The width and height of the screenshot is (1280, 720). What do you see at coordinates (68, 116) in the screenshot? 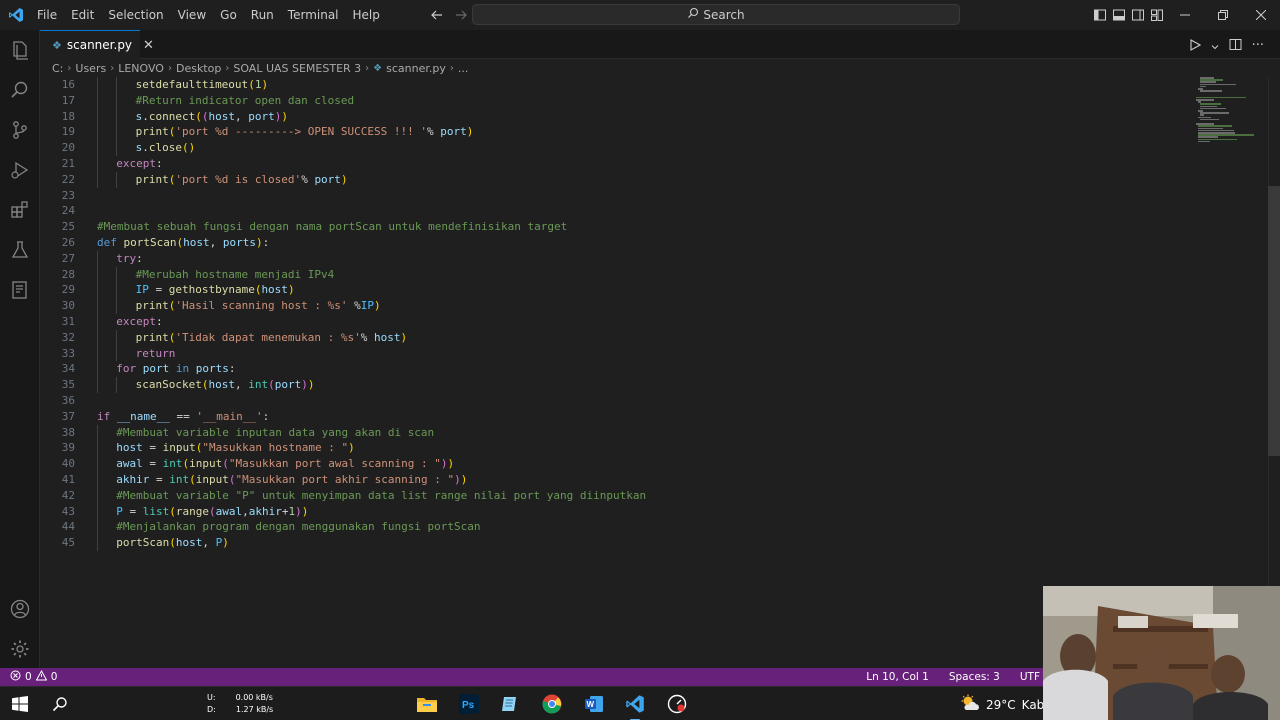
I see `line-number: 18` at bounding box center [68, 116].